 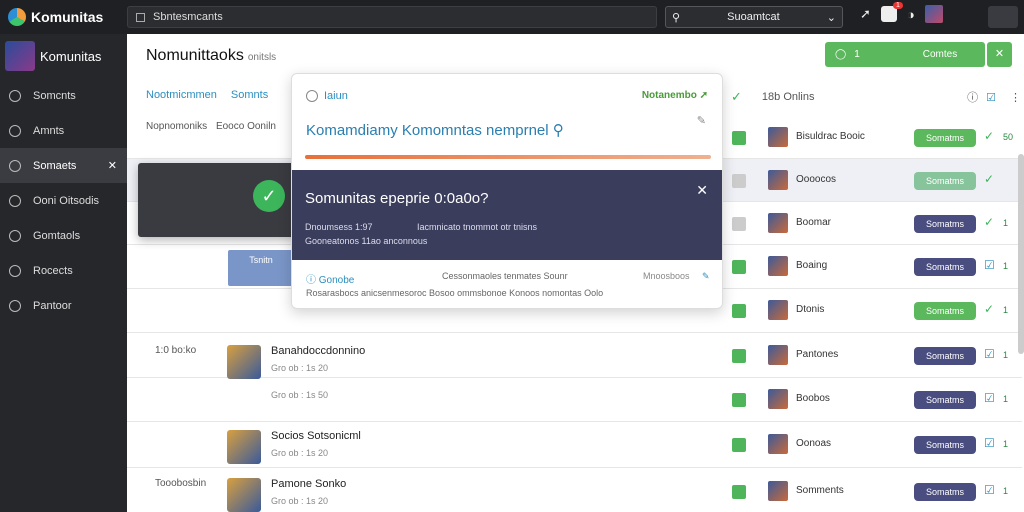 I want to click on list-item: Socios Sotsonicml Gro ob : 1s 20, so click(x=294, y=447).